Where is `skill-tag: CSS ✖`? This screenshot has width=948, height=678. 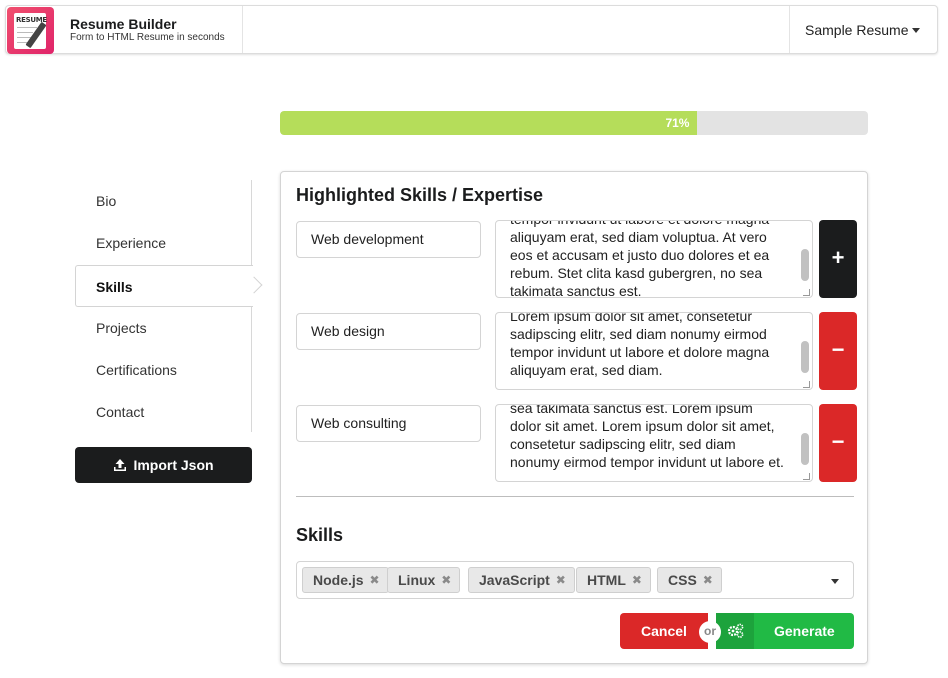 skill-tag: CSS ✖ is located at coordinates (689, 580).